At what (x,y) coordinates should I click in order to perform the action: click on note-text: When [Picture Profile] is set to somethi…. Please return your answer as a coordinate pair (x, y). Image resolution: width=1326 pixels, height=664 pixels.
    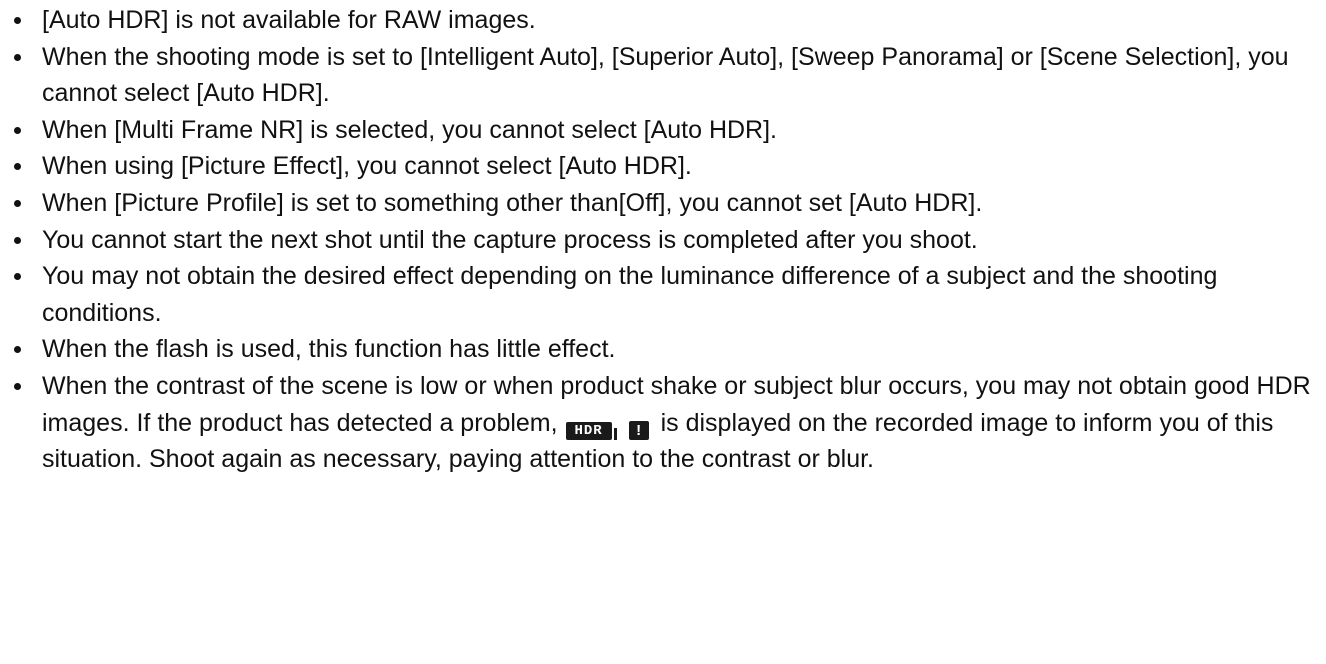
    Looking at the image, I should click on (512, 202).